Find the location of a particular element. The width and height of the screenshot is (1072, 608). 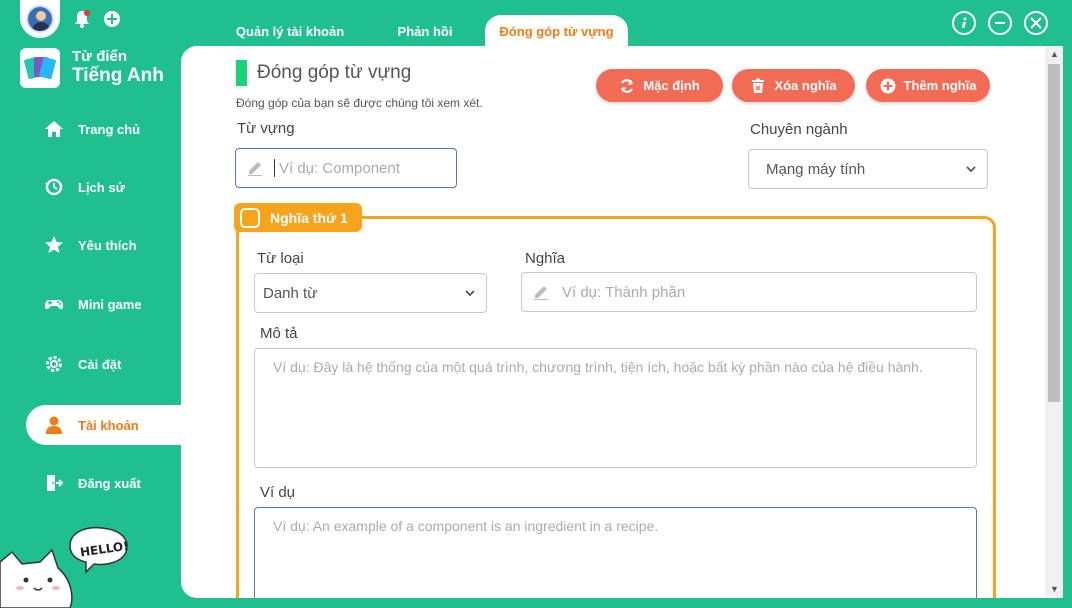

sidebar-item-account: Tài khoản is located at coordinates (104, 425).